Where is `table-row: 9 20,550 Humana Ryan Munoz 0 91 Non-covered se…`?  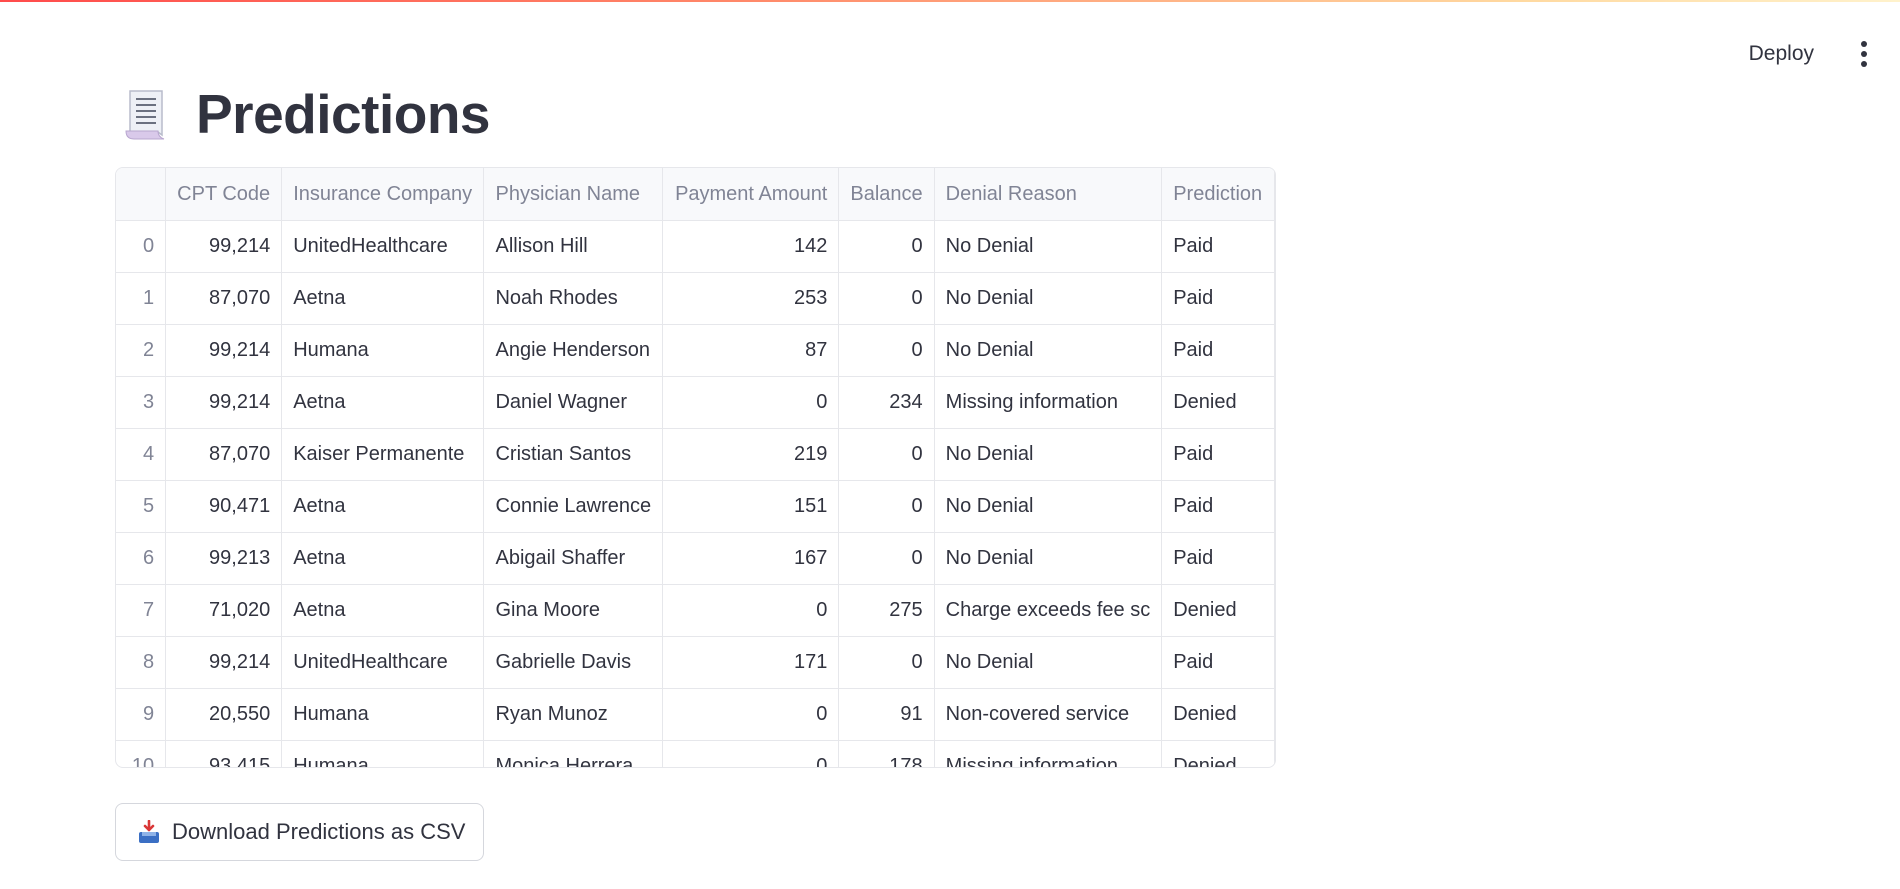 table-row: 9 20,550 Humana Ryan Munoz 0 91 Non-covered se… is located at coordinates (695, 714).